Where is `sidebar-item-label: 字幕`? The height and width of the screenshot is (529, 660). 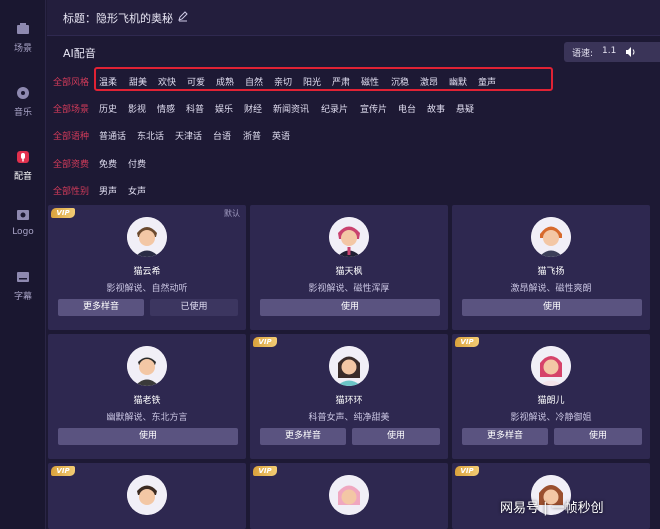 sidebar-item-label: 字幕 is located at coordinates (22, 297).